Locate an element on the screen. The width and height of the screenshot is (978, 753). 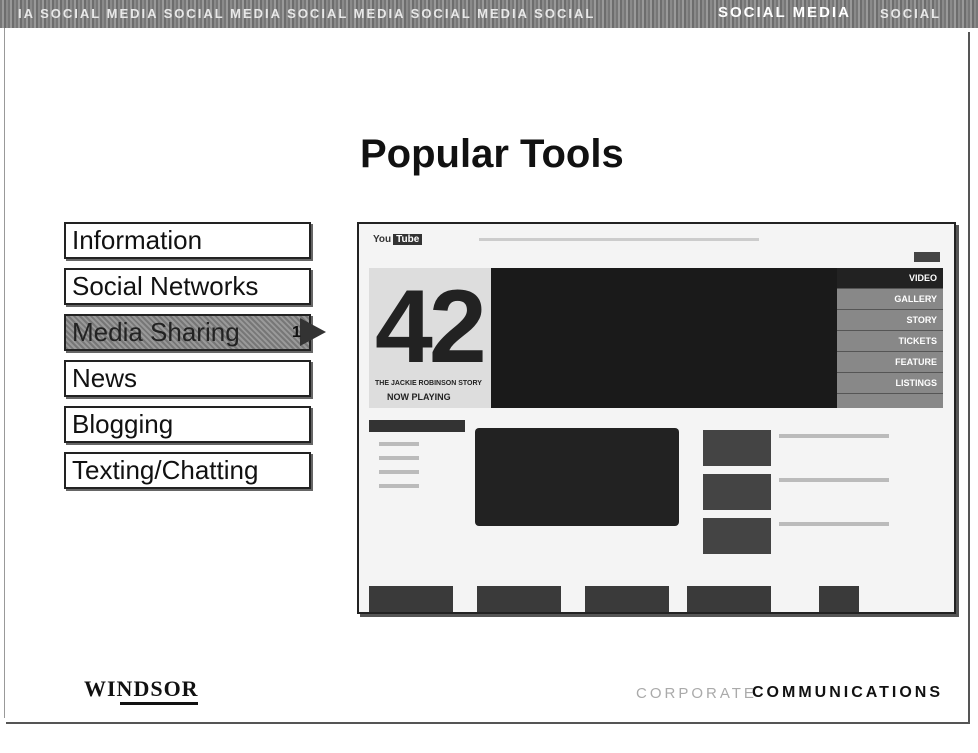
frame-left-border is located at coordinates (4, 373).